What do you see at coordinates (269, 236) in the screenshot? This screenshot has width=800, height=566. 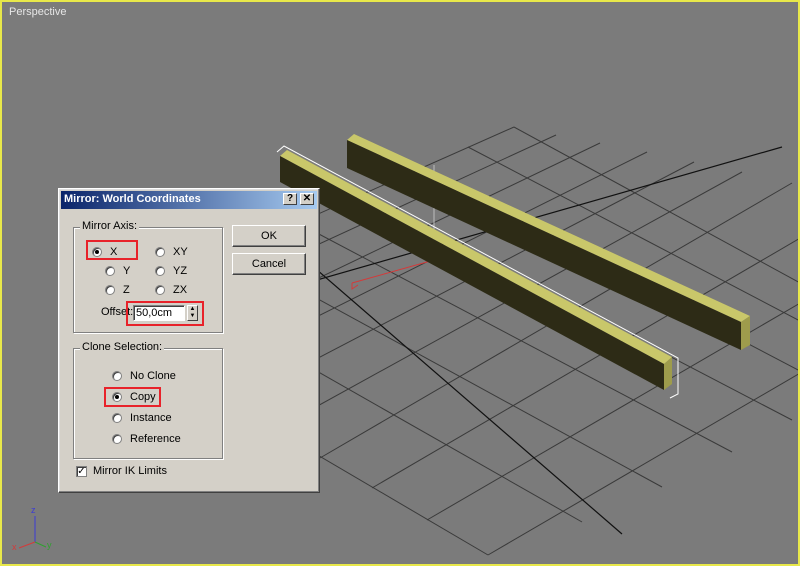 I see `ok-button: OK` at bounding box center [269, 236].